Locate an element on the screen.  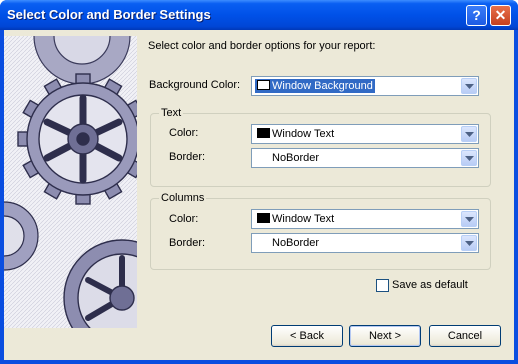
columns-border-combo: NoBorder is located at coordinates (365, 243).